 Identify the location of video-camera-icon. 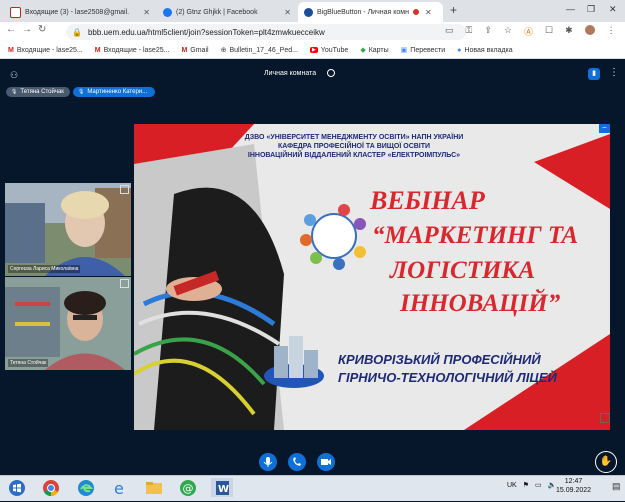
(326, 462).